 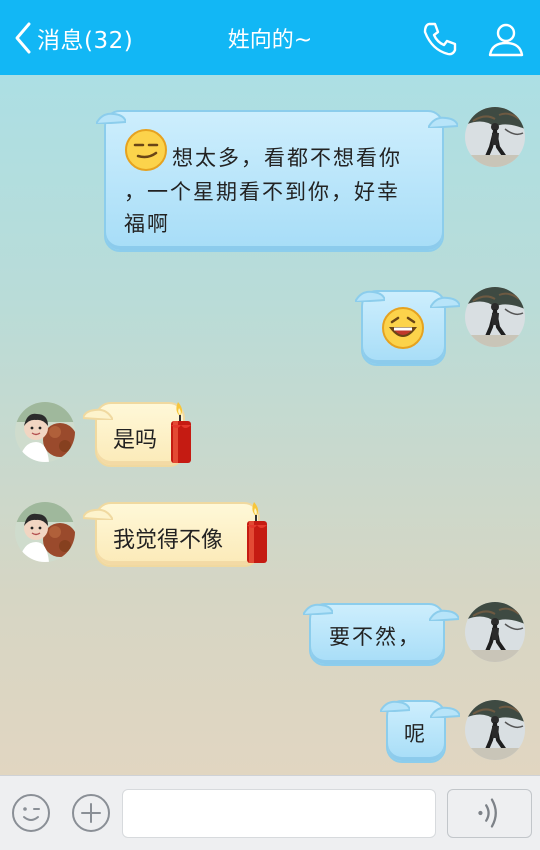 I want to click on voice-wave-icon, so click(x=487, y=813).